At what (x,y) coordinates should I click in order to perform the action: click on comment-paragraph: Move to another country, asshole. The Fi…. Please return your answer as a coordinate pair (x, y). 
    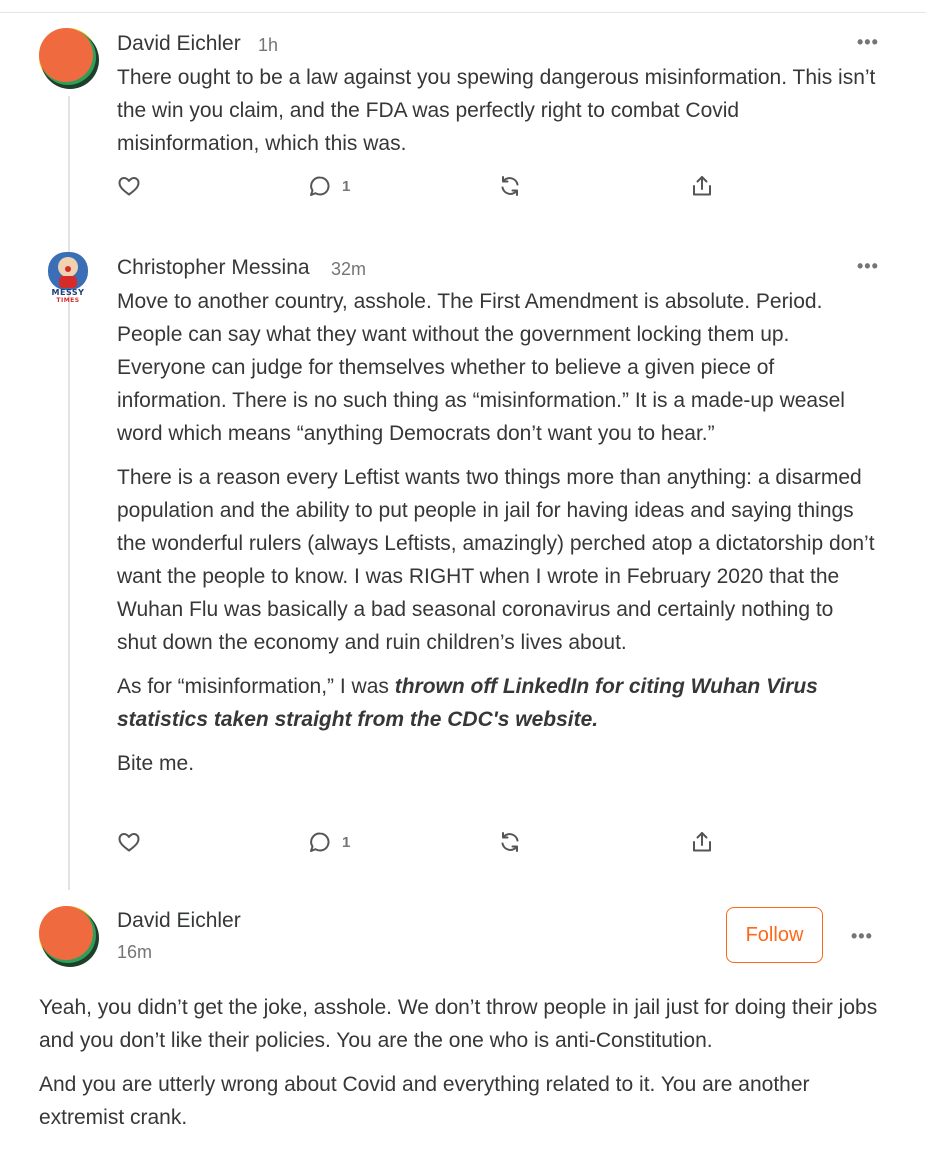
    Looking at the image, I should click on (481, 367).